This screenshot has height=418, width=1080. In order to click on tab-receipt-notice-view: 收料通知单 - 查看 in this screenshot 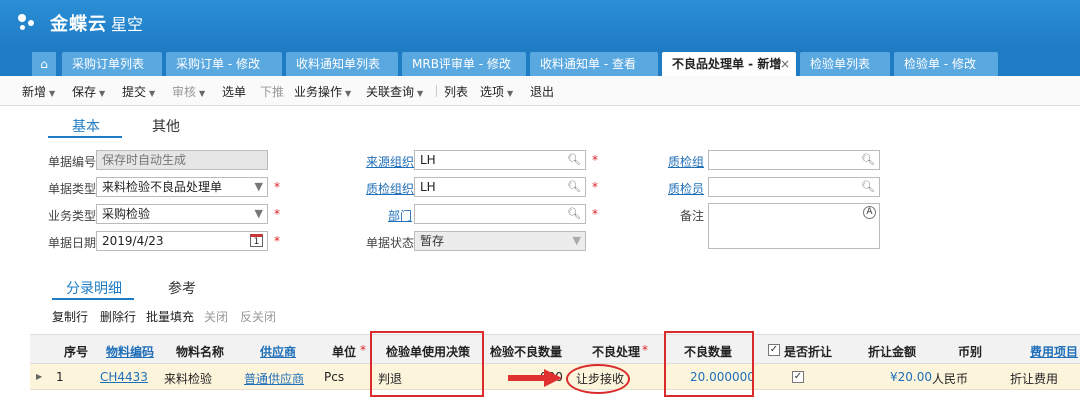, I will do `click(594, 64)`.